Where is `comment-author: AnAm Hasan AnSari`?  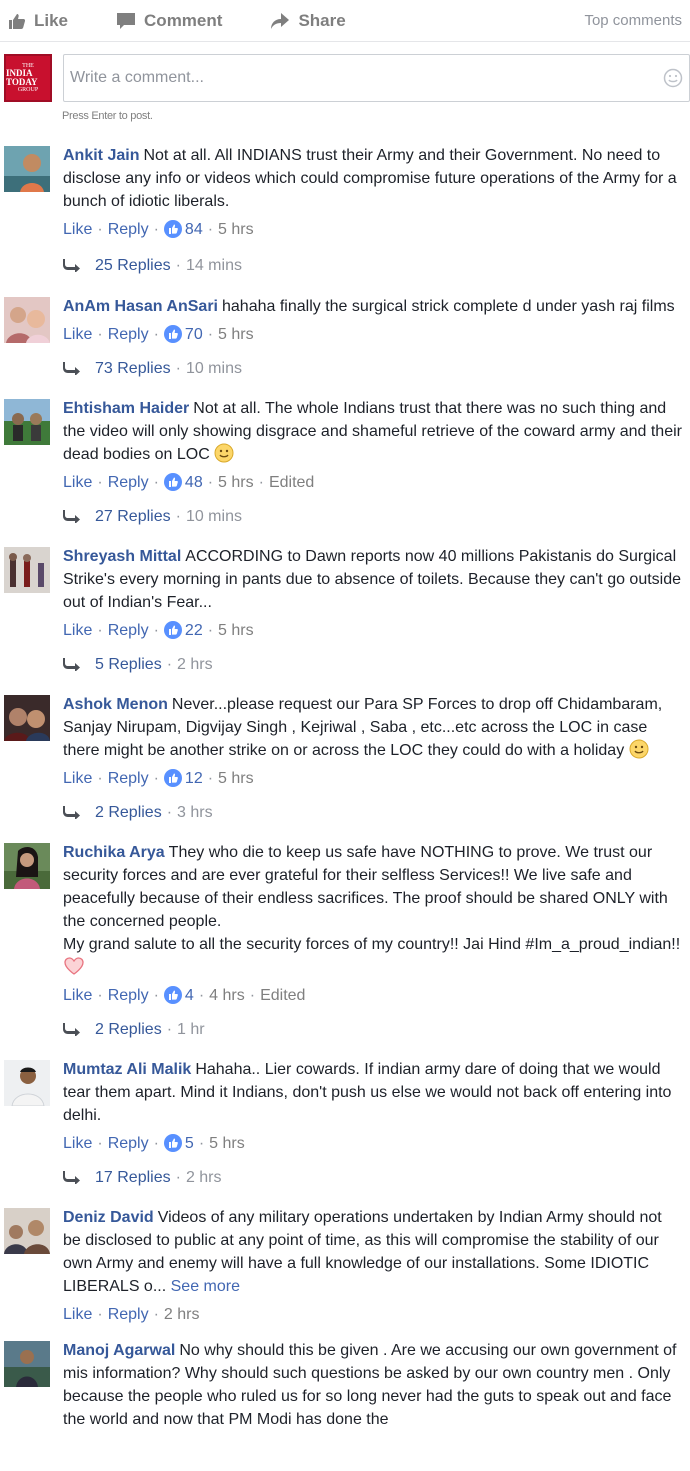 comment-author: AnAm Hasan AnSari is located at coordinates (140, 306).